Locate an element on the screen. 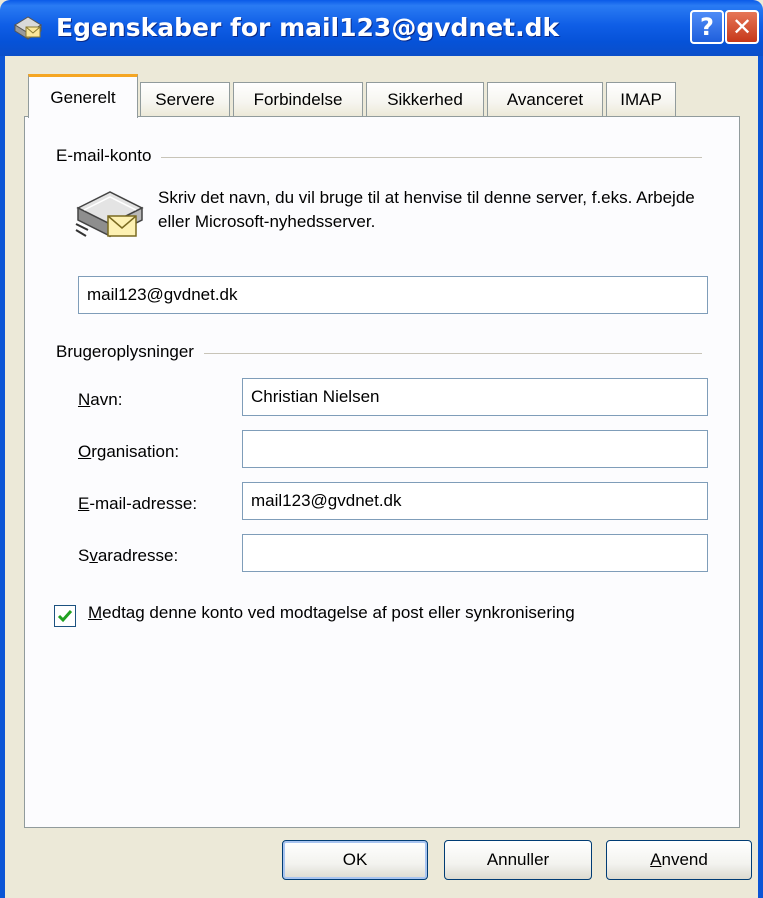 Image resolution: width=763 pixels, height=898 pixels. window-title: Egenskaber for mail123@gvdnet.dk is located at coordinates (308, 27).